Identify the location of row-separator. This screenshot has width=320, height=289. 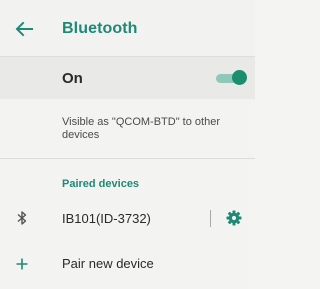
(210, 218).